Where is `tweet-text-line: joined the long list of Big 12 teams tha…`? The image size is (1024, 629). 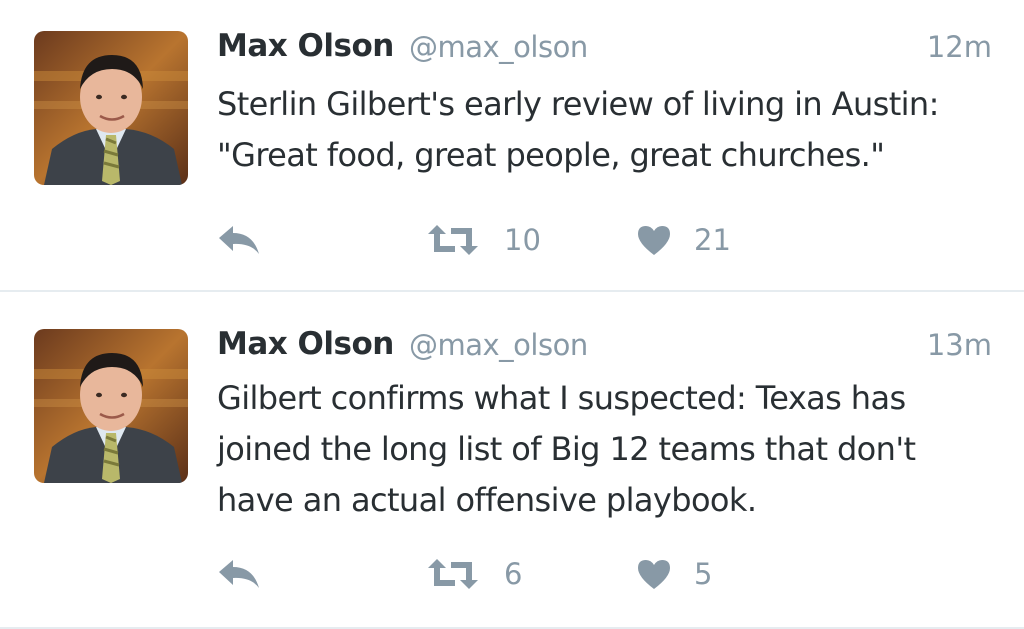
tweet-text-line: joined the long list of Big 12 teams tha… is located at coordinates (566, 449).